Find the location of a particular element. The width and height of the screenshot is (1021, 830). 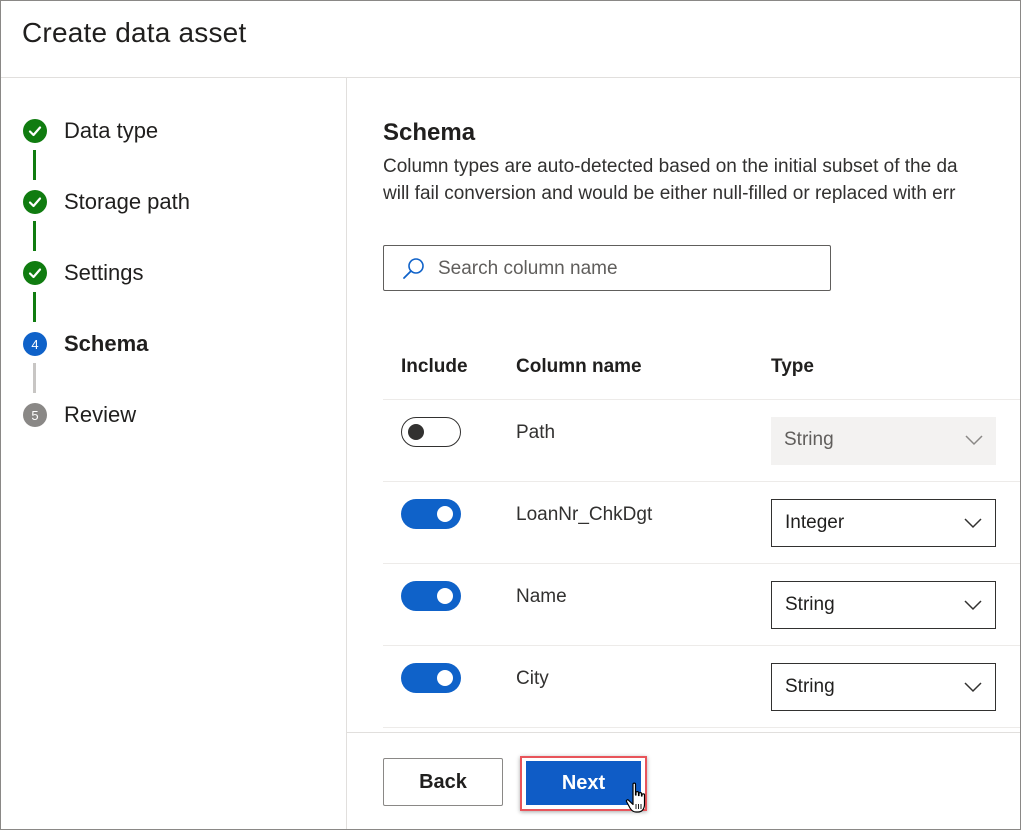

step-label: Settings is located at coordinates (104, 272).